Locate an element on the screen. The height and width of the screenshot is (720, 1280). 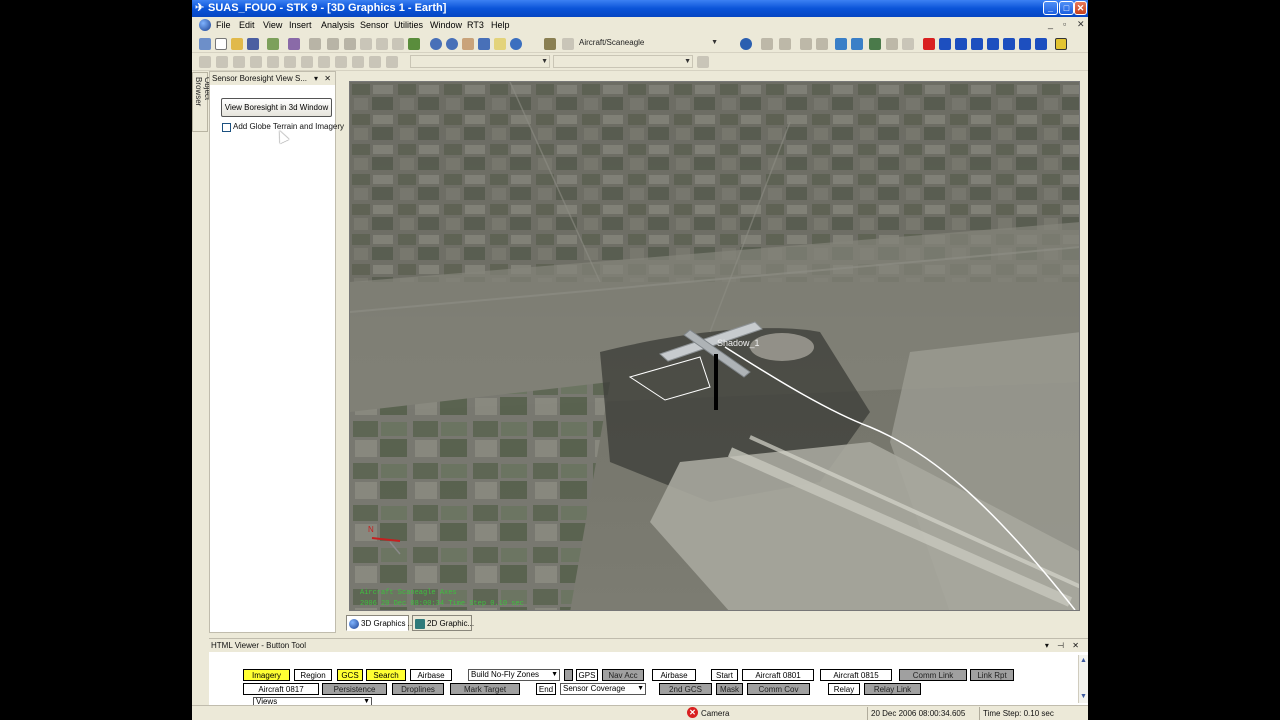
scenario-icon is located at coordinates (205, 44).